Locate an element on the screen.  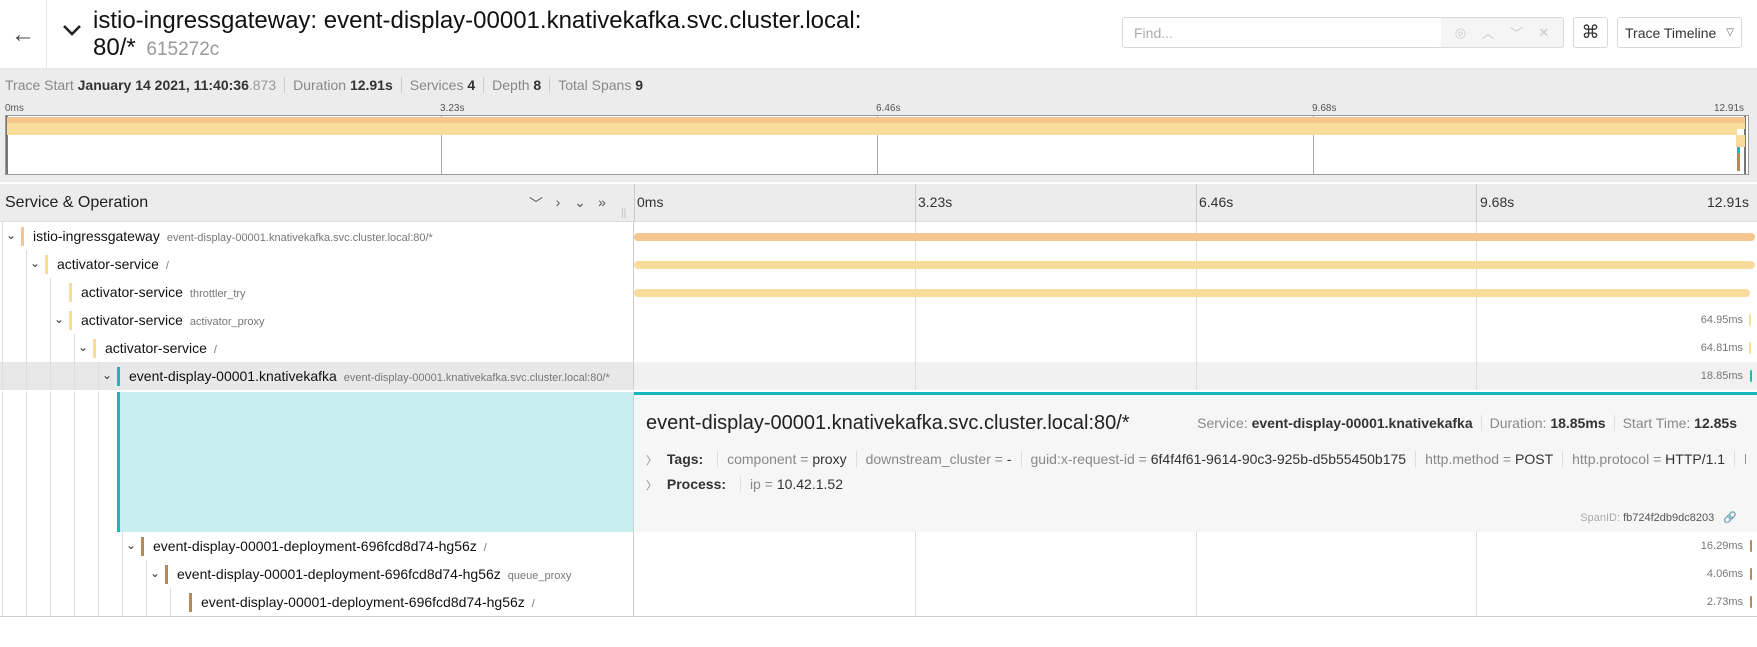
view-select-label: Trace Timeline is located at coordinates (1671, 32).